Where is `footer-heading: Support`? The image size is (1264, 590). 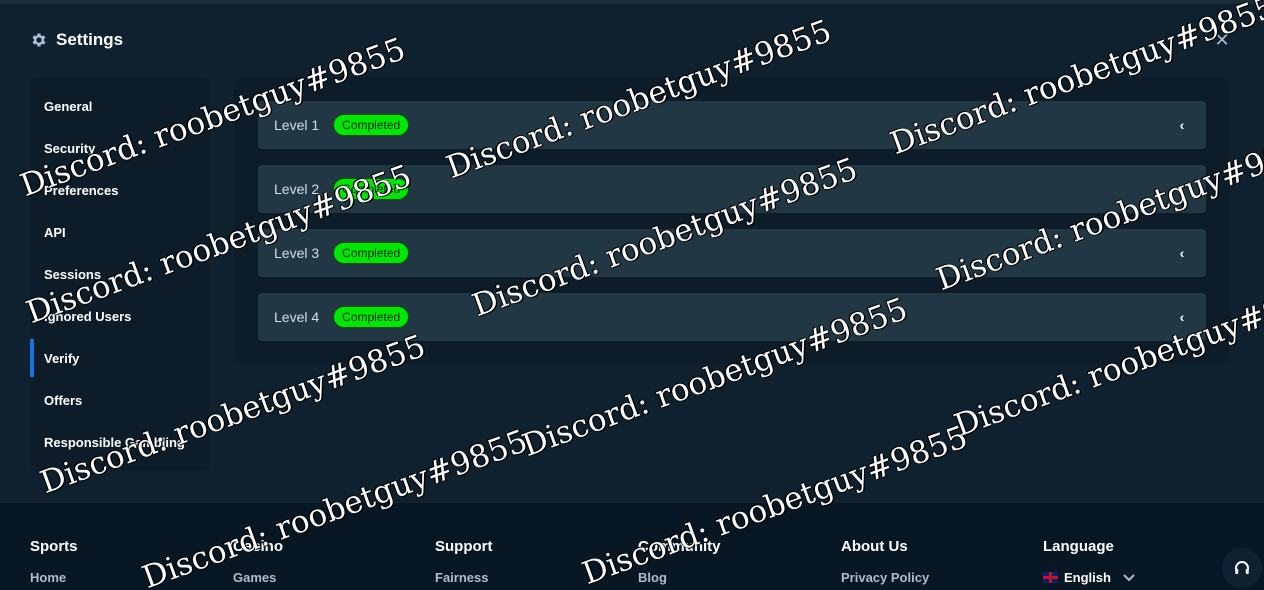
footer-heading: Support is located at coordinates (464, 546).